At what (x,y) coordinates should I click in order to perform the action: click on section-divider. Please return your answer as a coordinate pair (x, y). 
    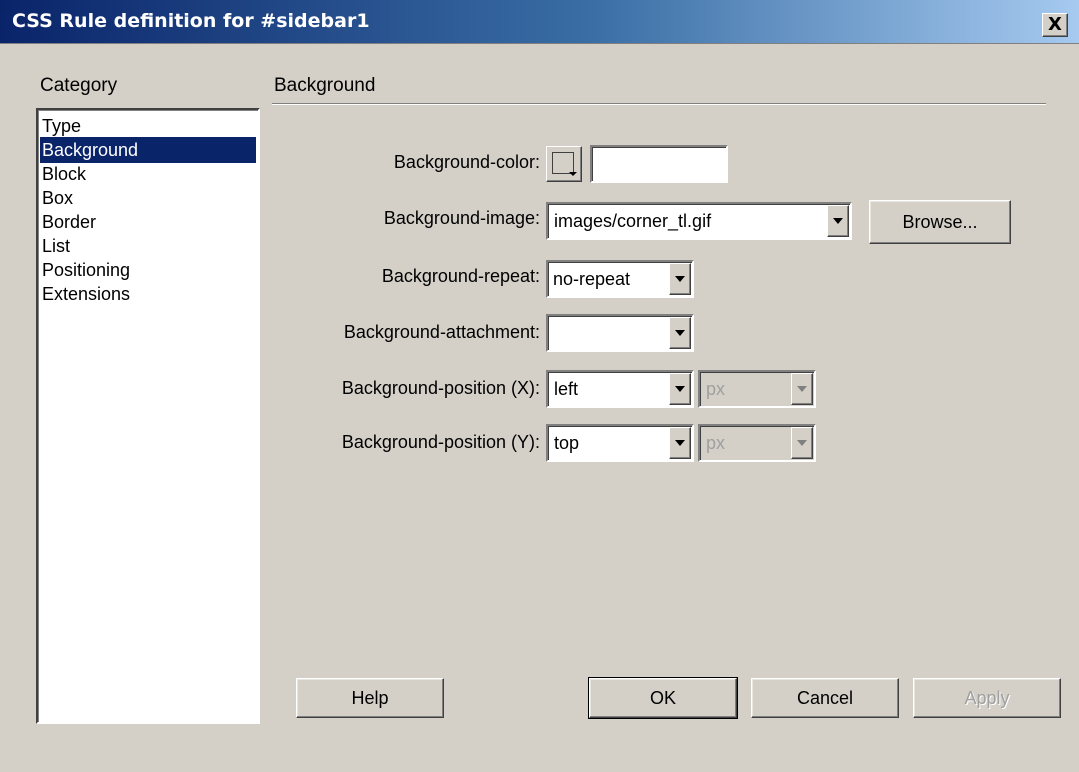
    Looking at the image, I should click on (659, 104).